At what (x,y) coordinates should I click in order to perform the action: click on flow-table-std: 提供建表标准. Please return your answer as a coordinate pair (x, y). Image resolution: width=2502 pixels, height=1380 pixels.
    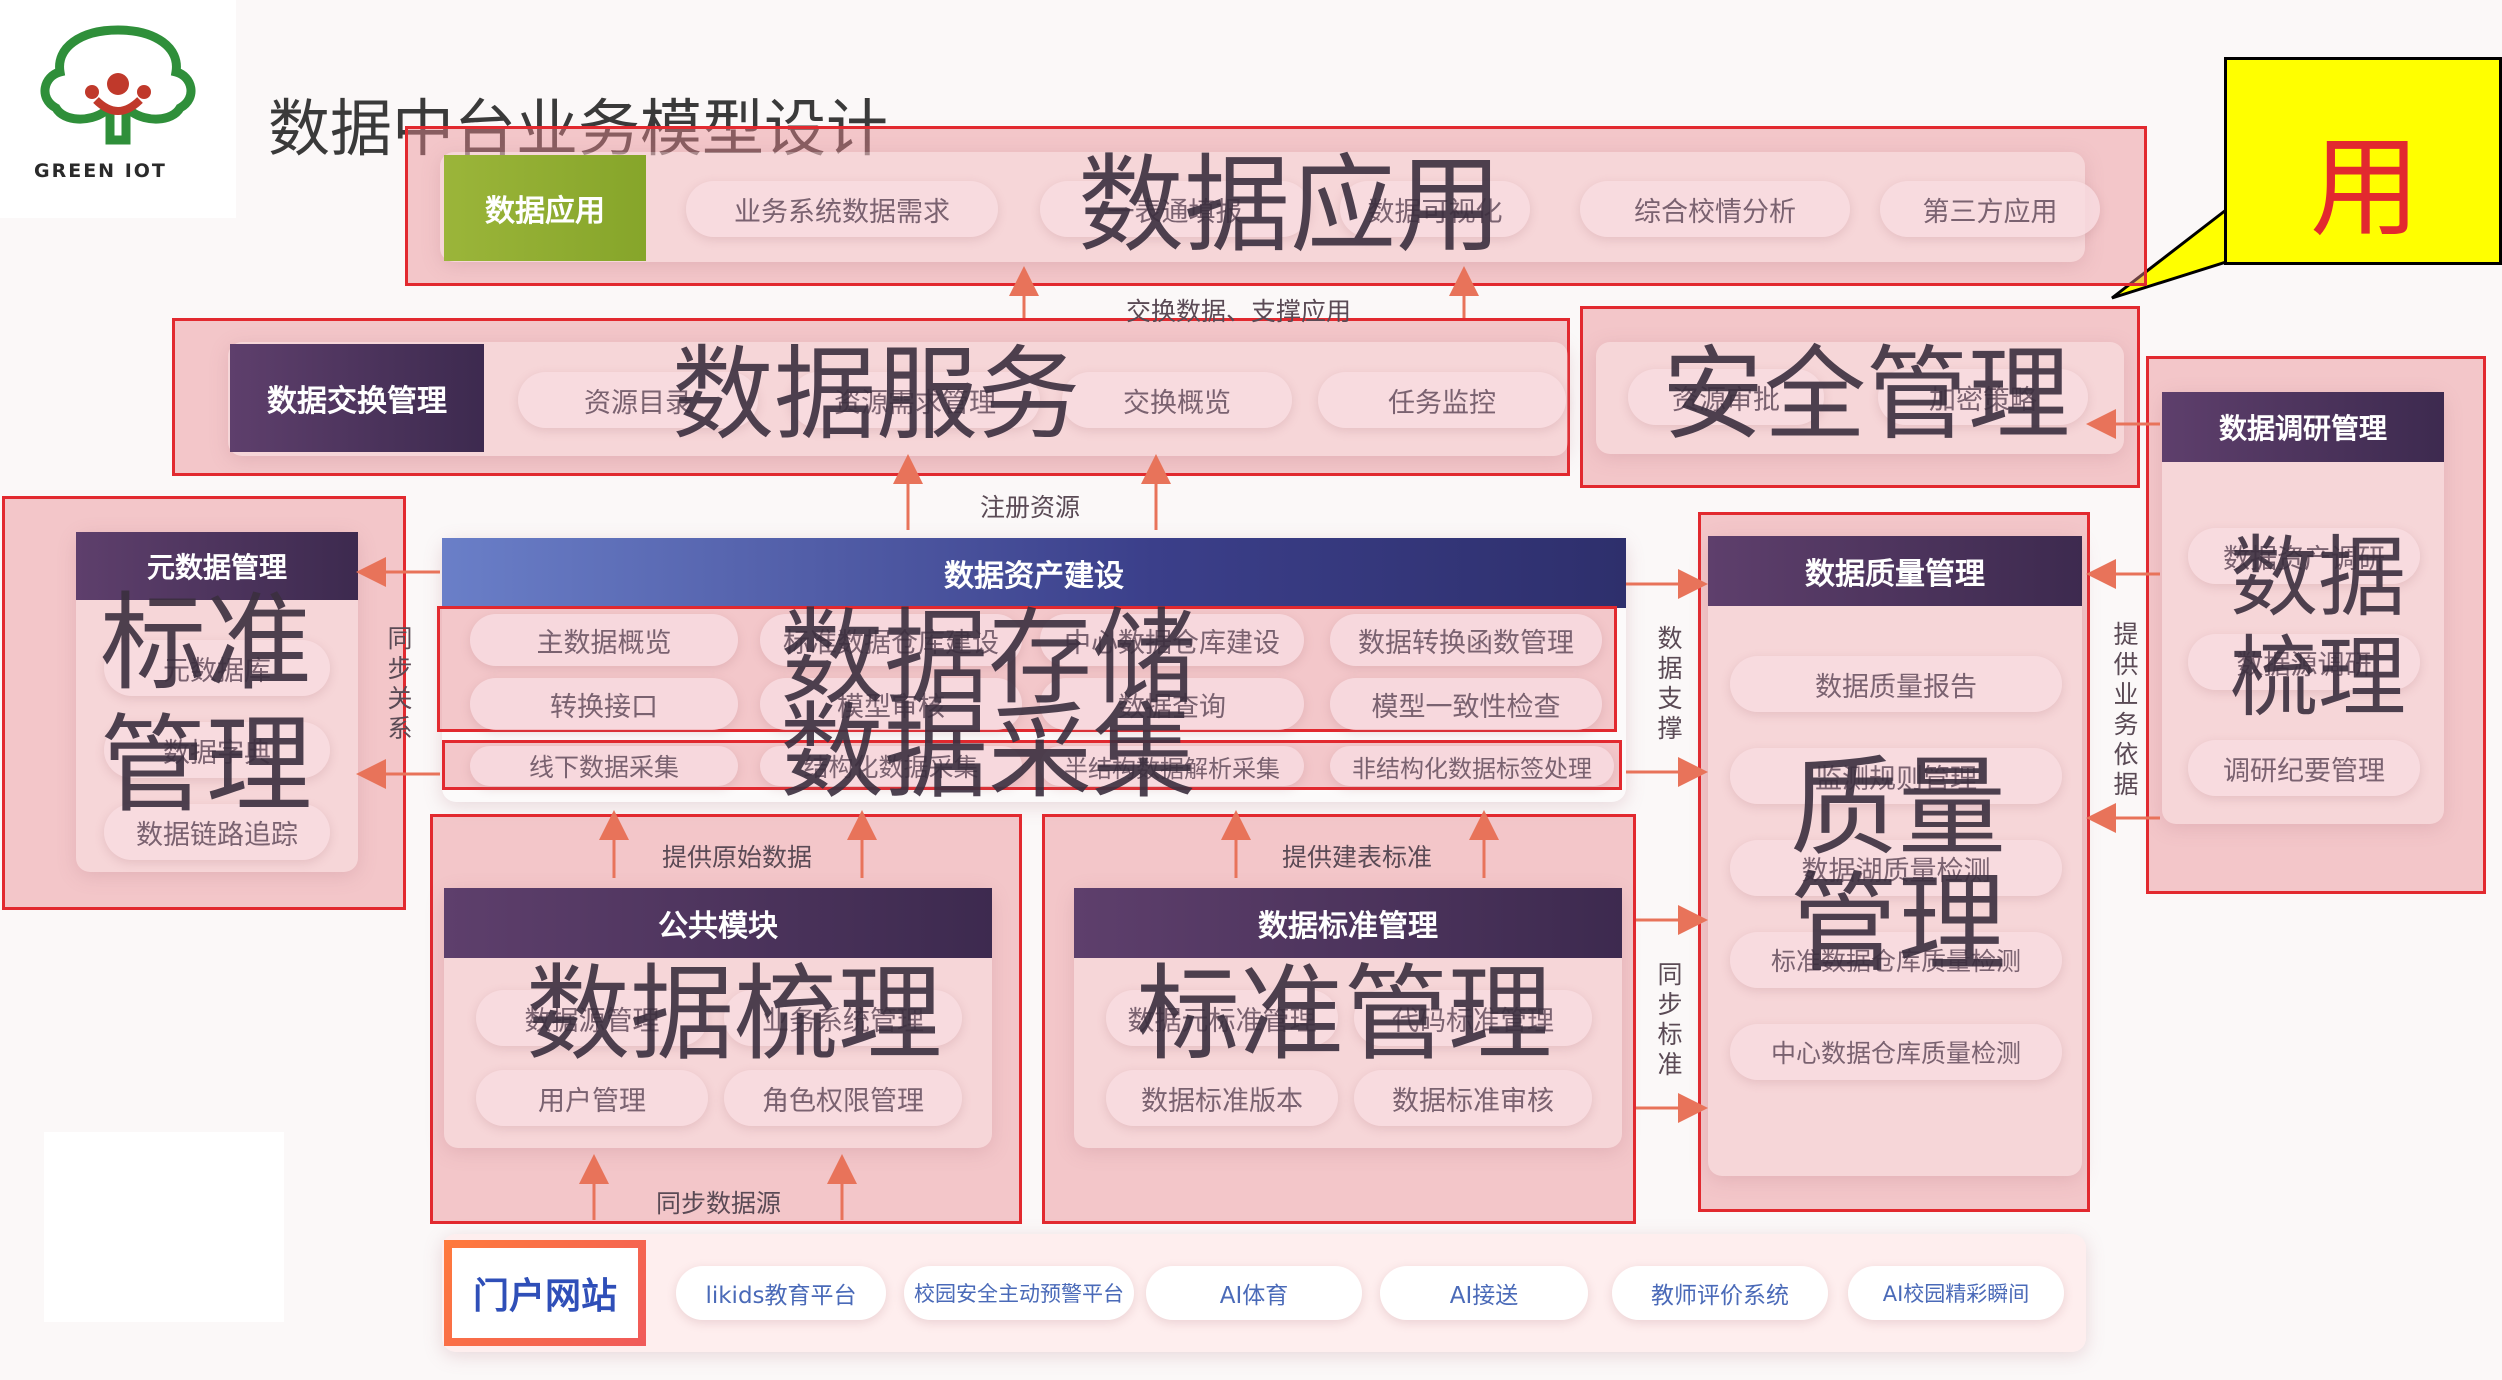
    Looking at the image, I should click on (1357, 857).